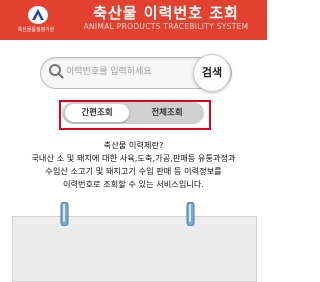 The height and width of the screenshot is (282, 320). I want to click on description-heading: 축산물 이력제란?, so click(133, 145).